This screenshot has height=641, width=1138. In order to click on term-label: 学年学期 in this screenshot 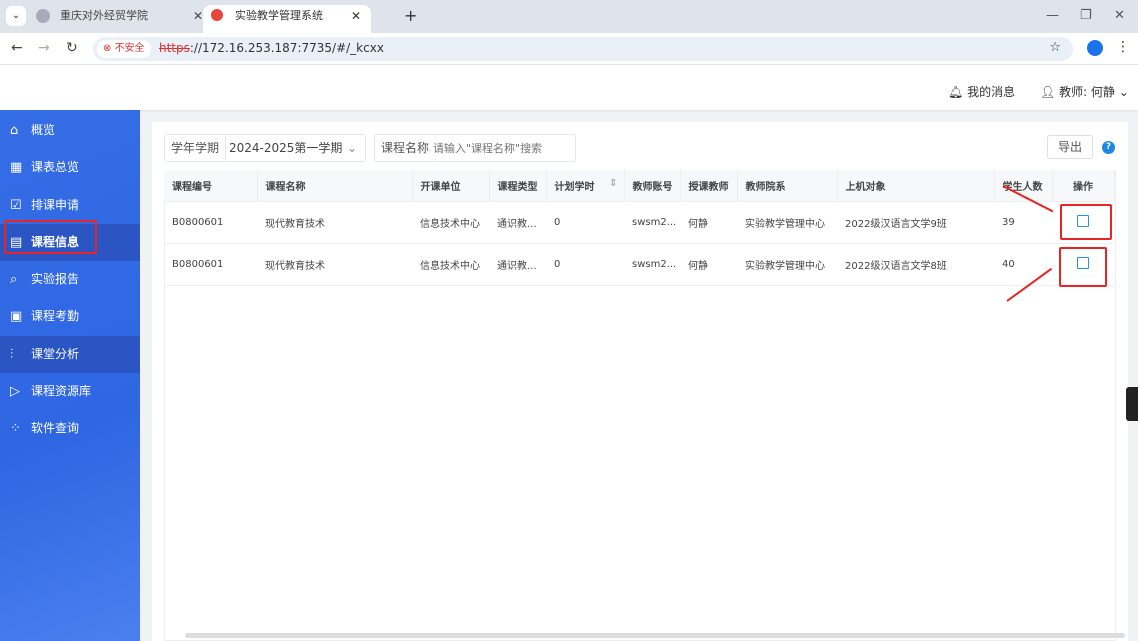, I will do `click(196, 148)`.